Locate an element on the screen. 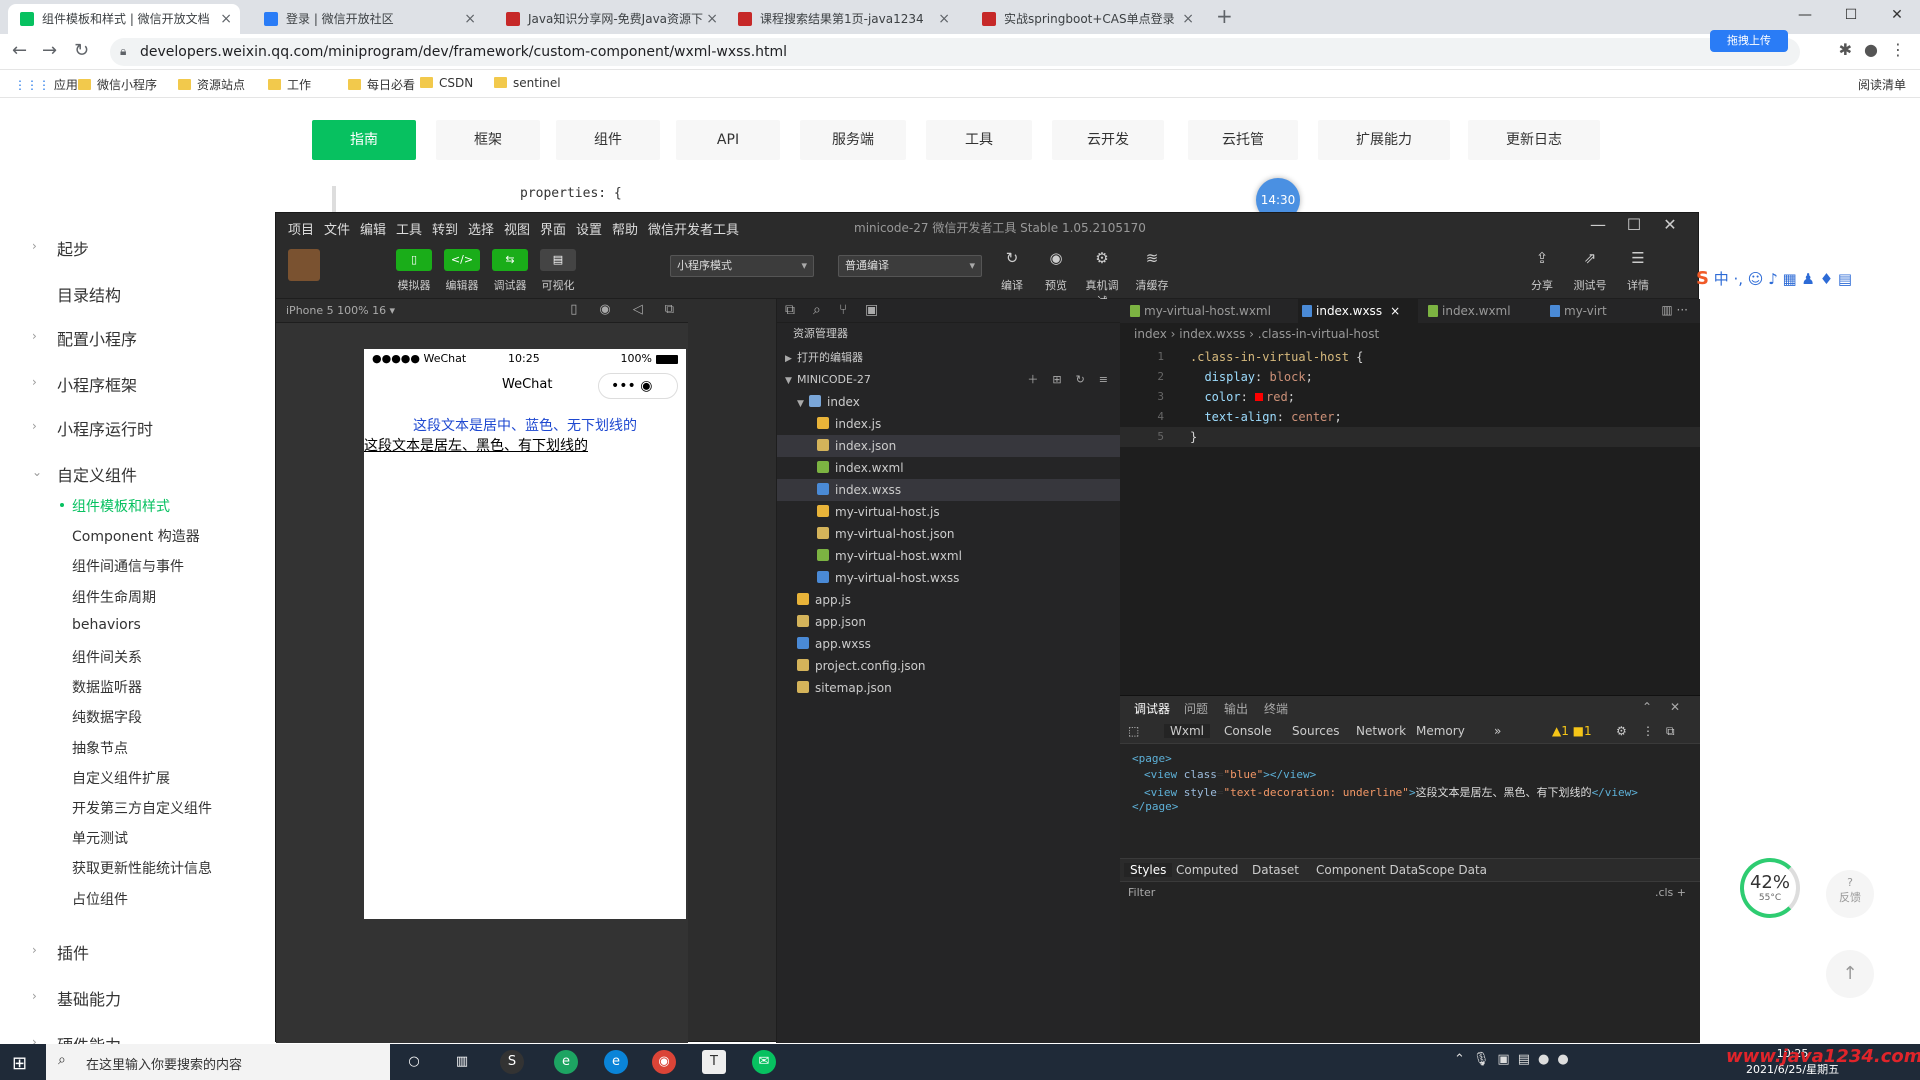  inspect-icon: ⬚ is located at coordinates (1133, 731).